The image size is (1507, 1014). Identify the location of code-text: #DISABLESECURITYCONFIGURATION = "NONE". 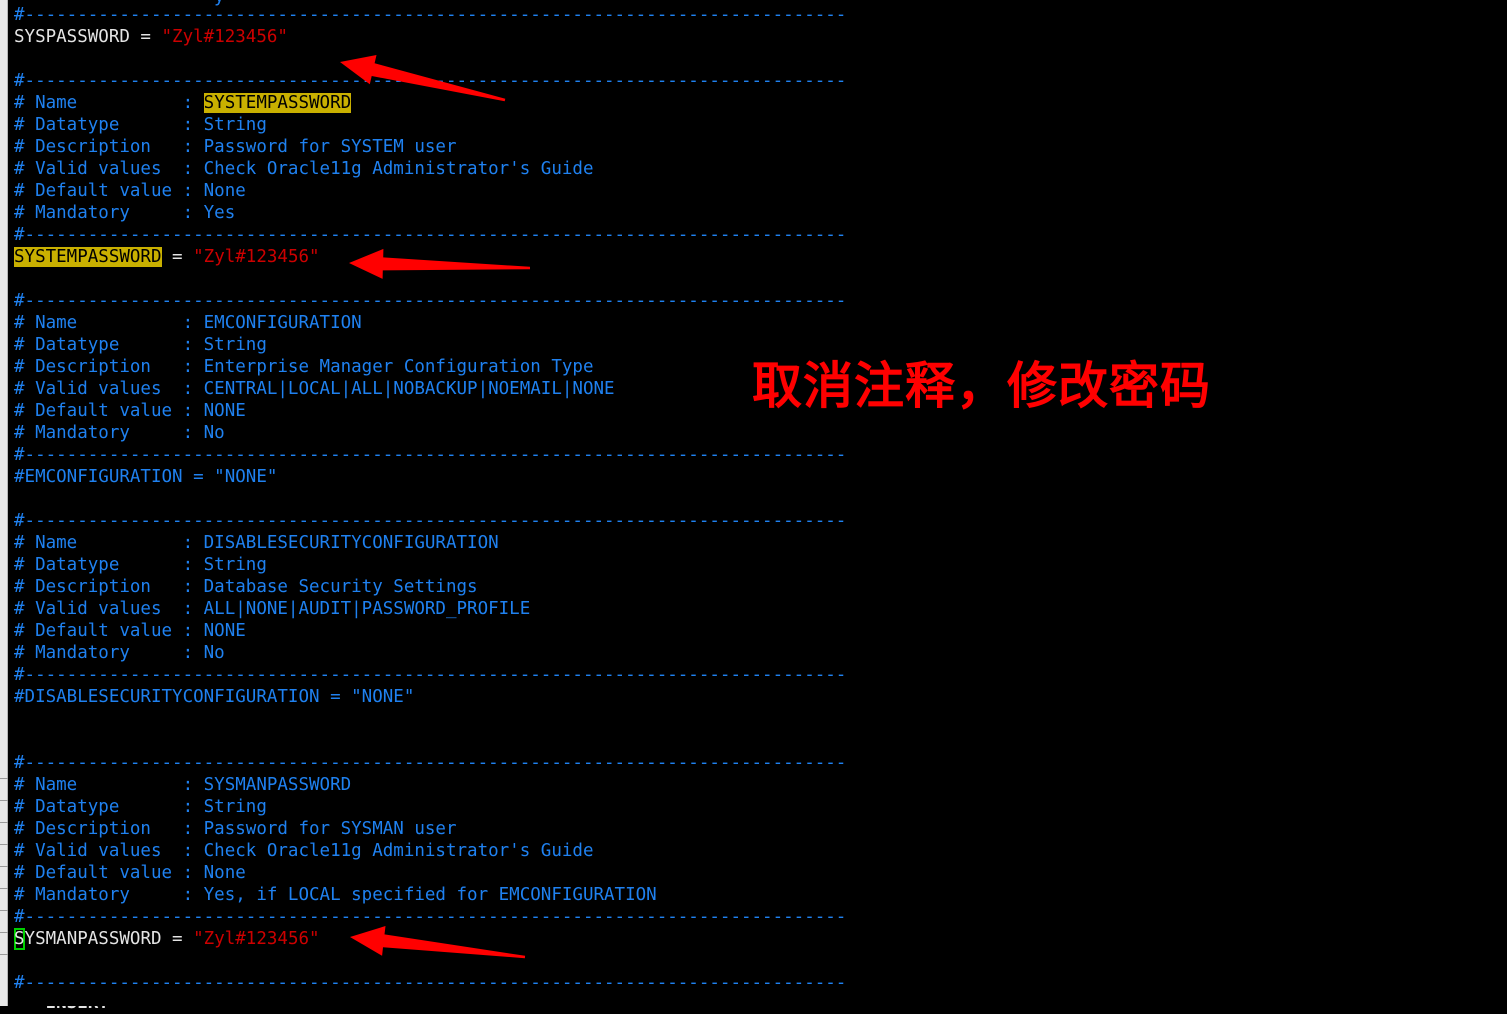
(214, 697).